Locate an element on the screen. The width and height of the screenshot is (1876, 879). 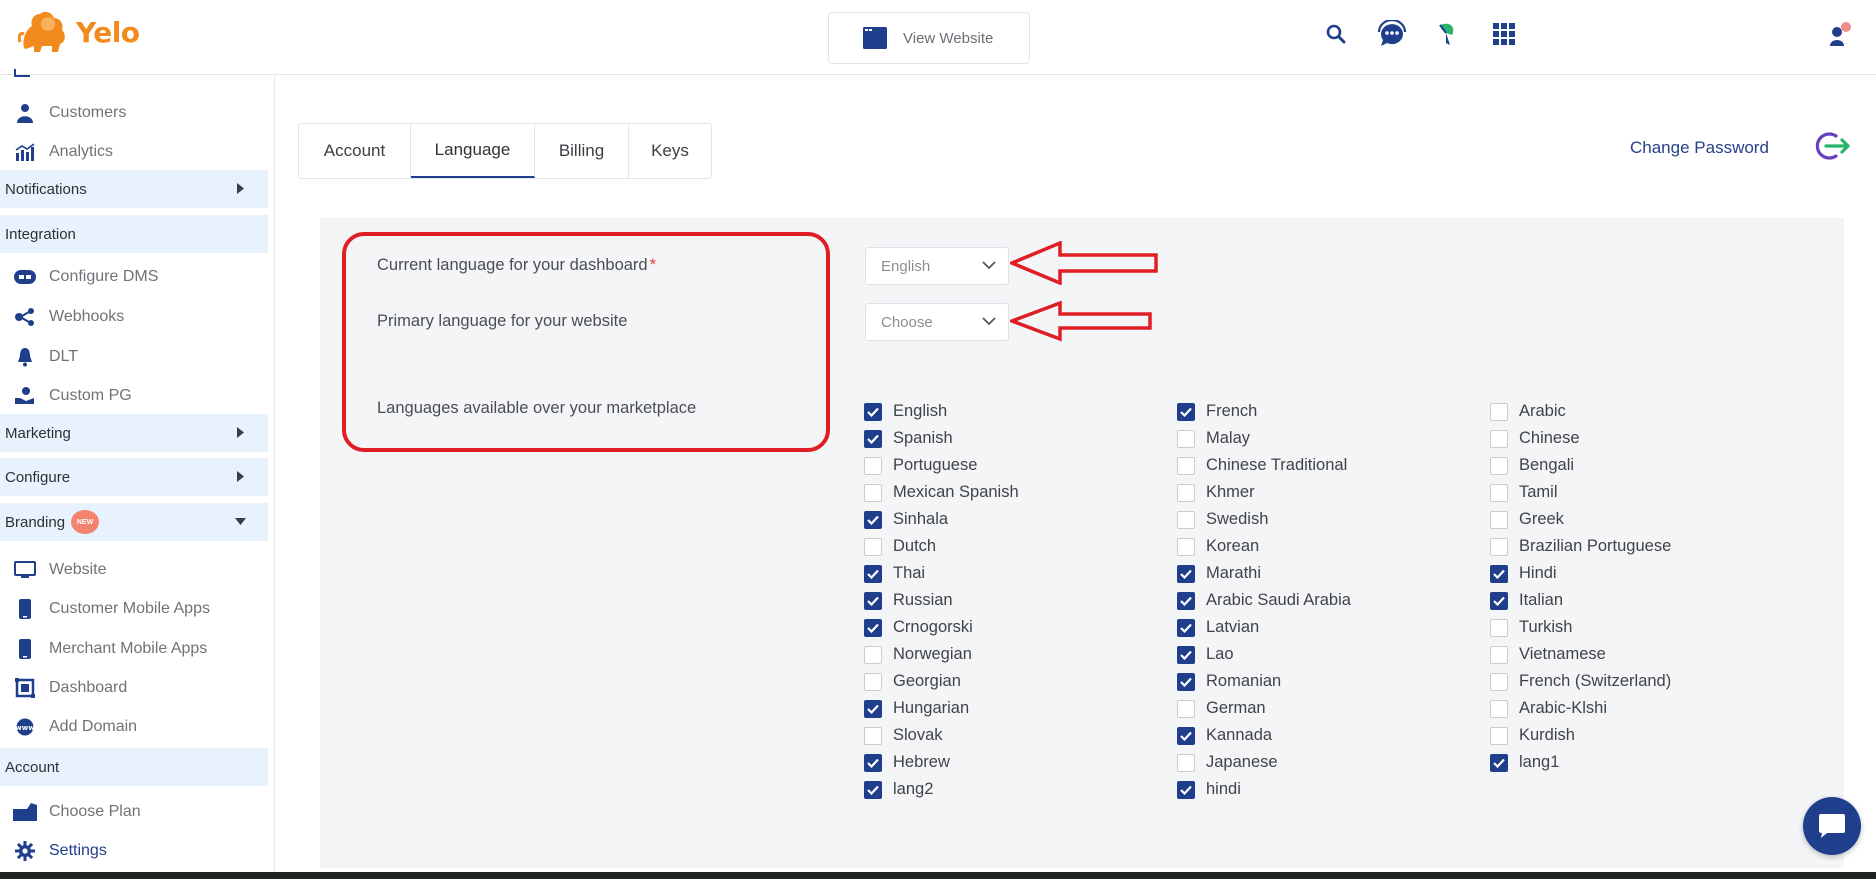
tab-billing: Billing is located at coordinates (582, 151).